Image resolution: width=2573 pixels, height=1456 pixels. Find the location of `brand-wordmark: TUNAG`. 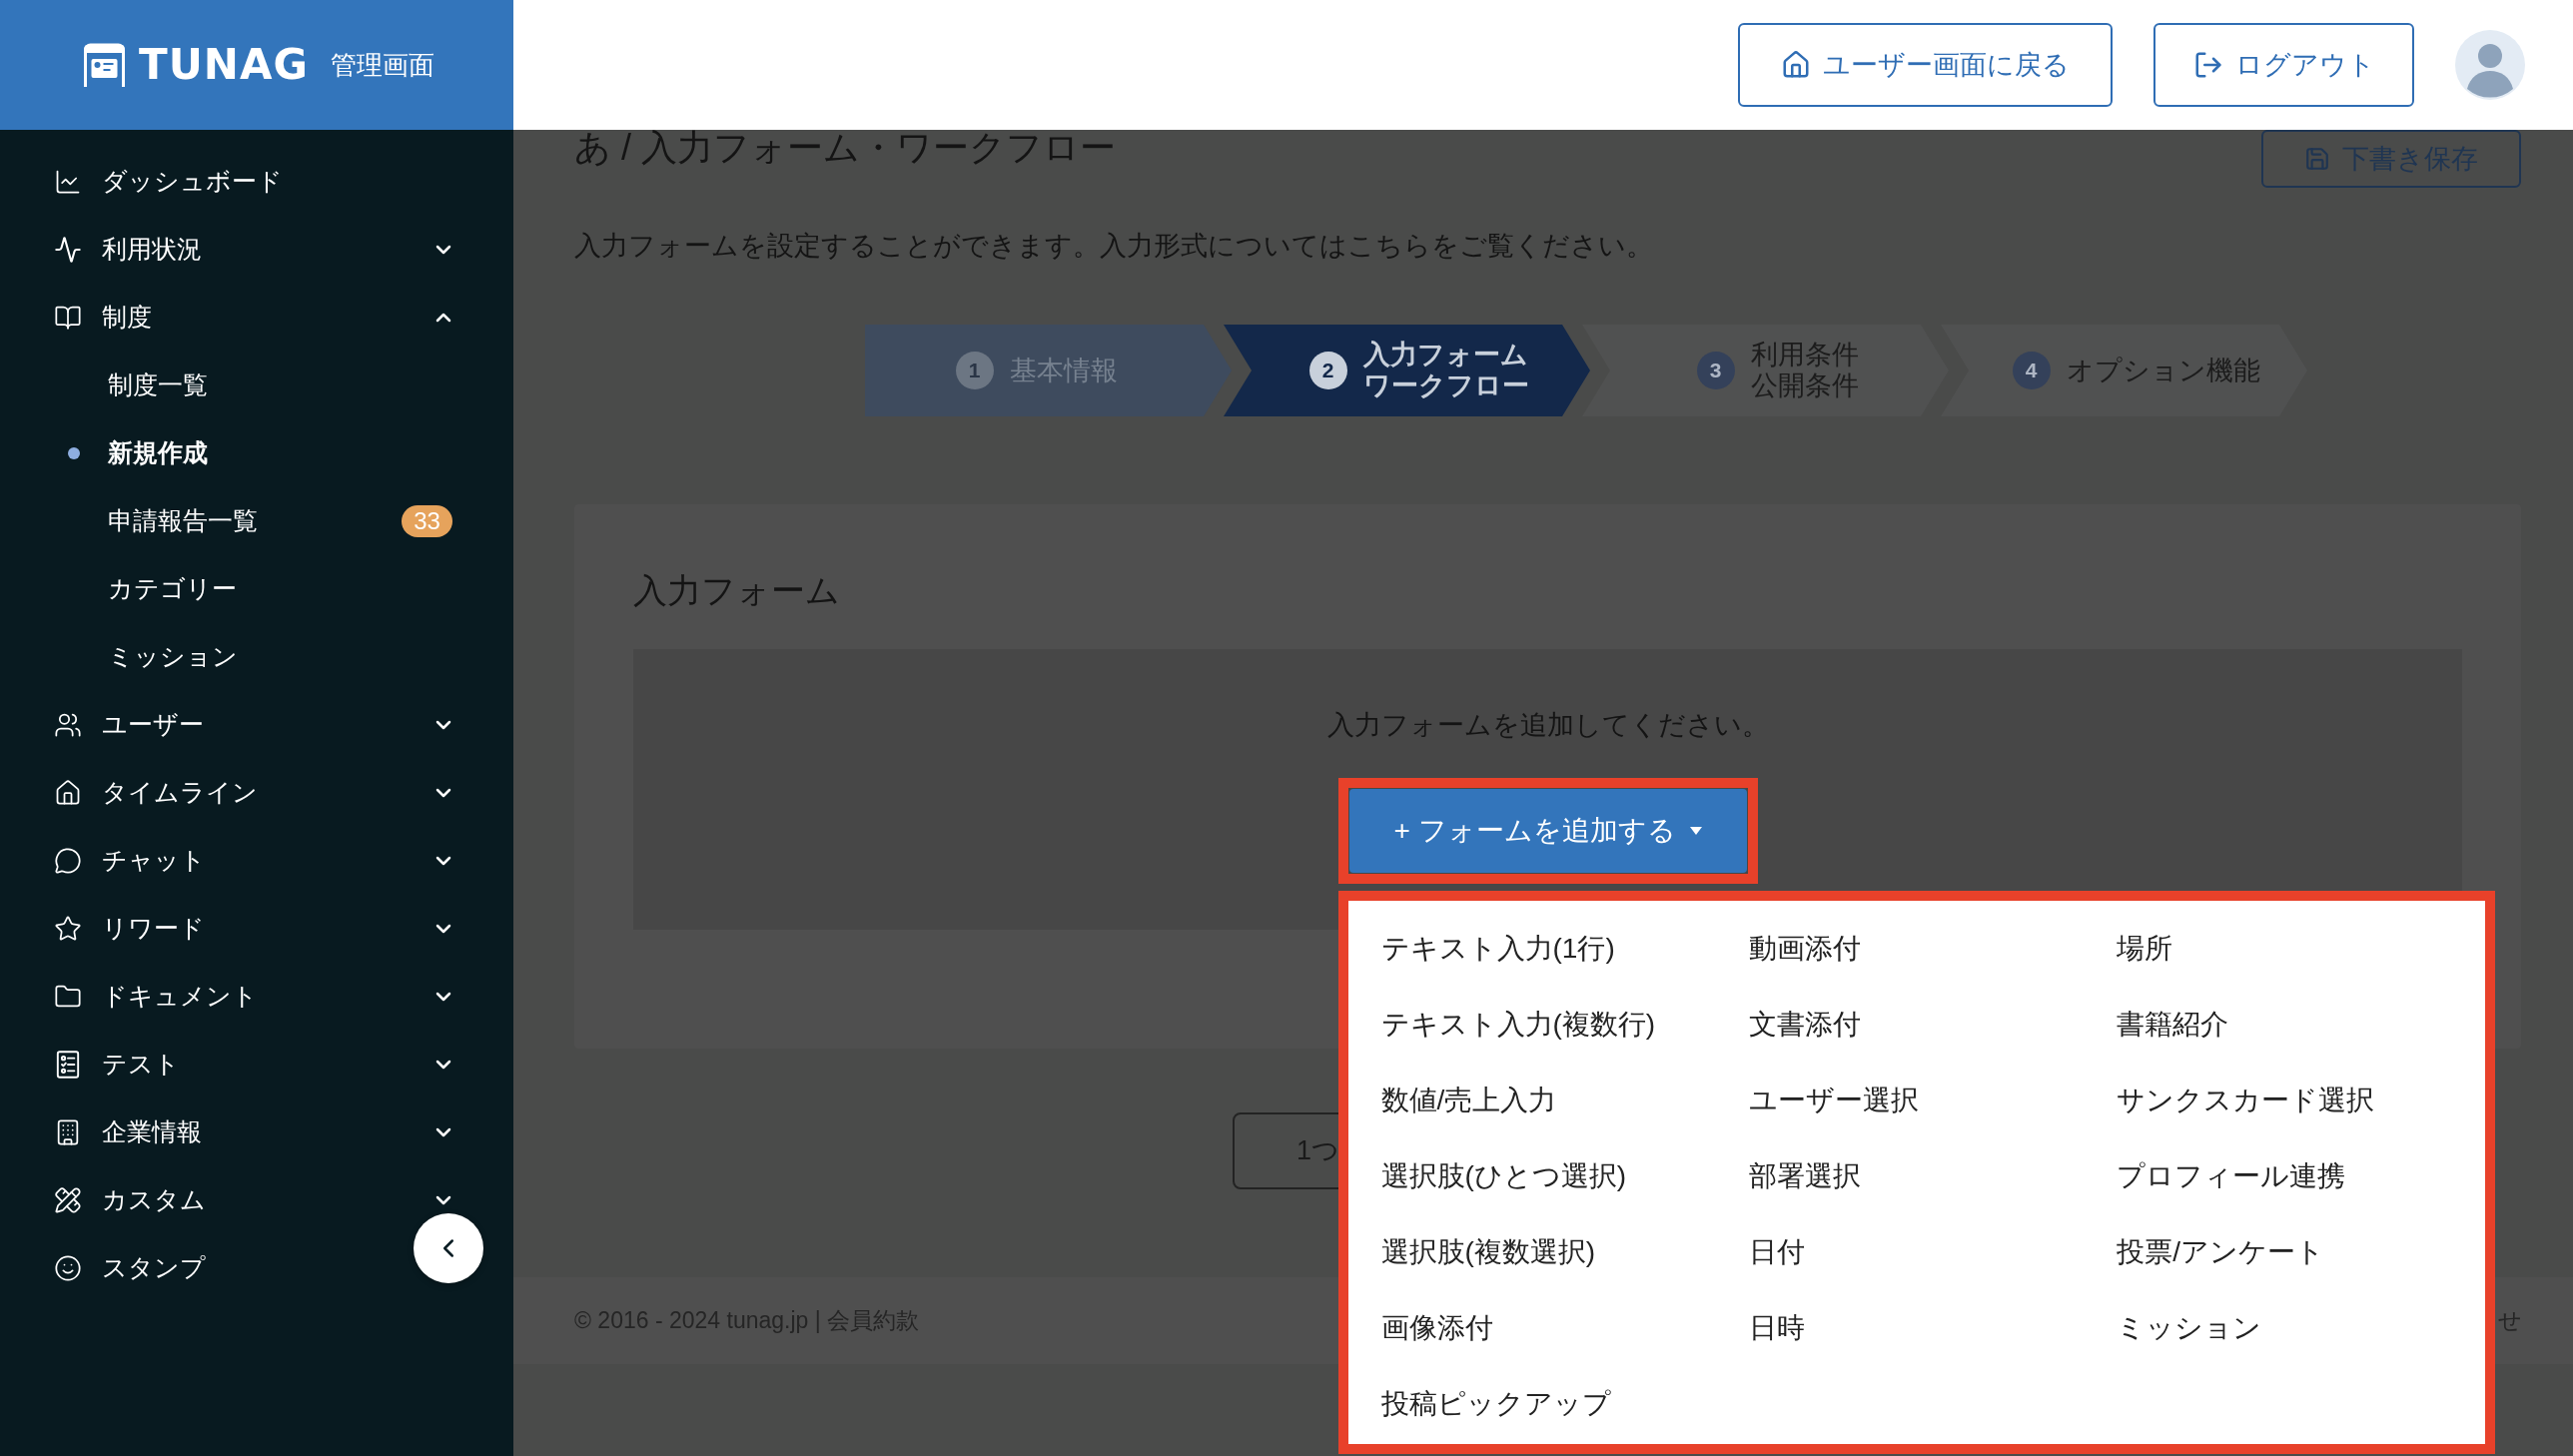

brand-wordmark: TUNAG is located at coordinates (224, 65).